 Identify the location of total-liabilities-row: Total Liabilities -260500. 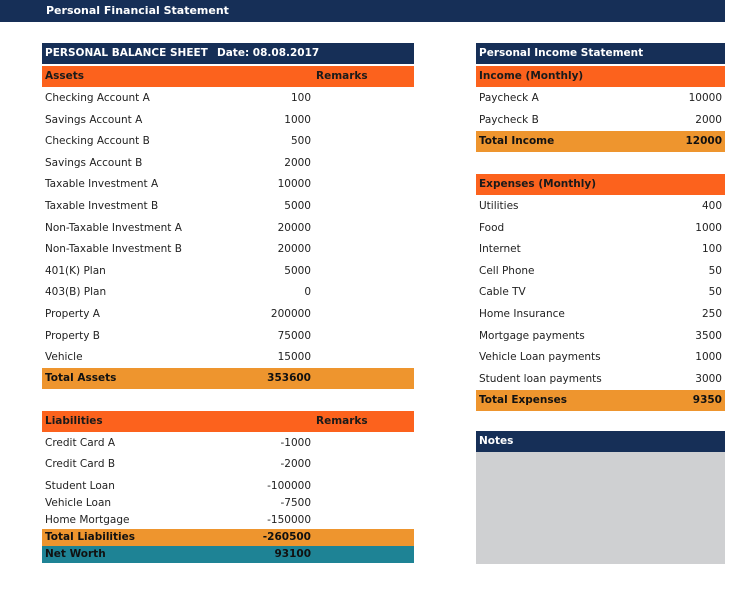
(228, 537).